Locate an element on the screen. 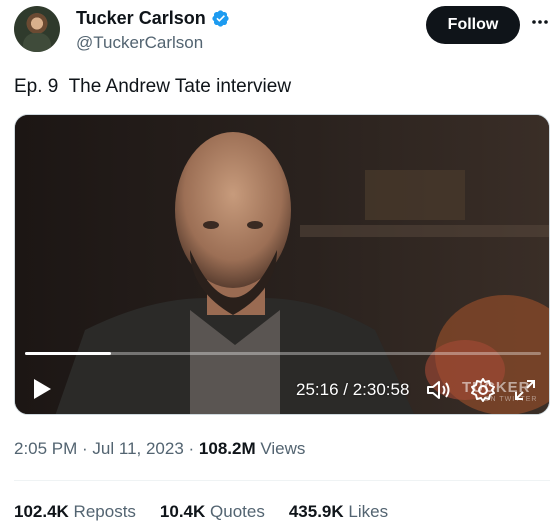 Image resolution: width=558 pixels, height=529 pixels. video-progress-bar is located at coordinates (283, 353).